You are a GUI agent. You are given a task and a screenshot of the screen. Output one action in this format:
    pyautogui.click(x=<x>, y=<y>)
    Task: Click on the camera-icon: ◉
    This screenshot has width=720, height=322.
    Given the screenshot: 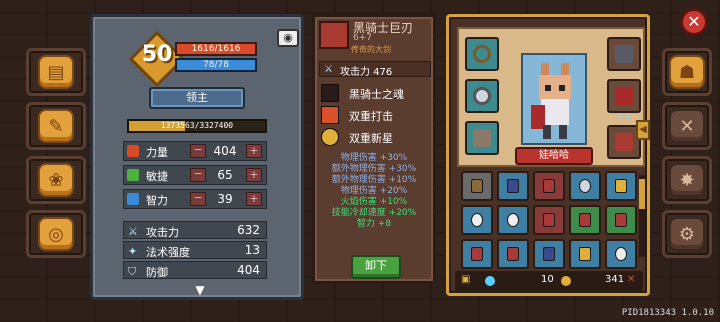 What is the action you would take?
    pyautogui.click(x=288, y=37)
    